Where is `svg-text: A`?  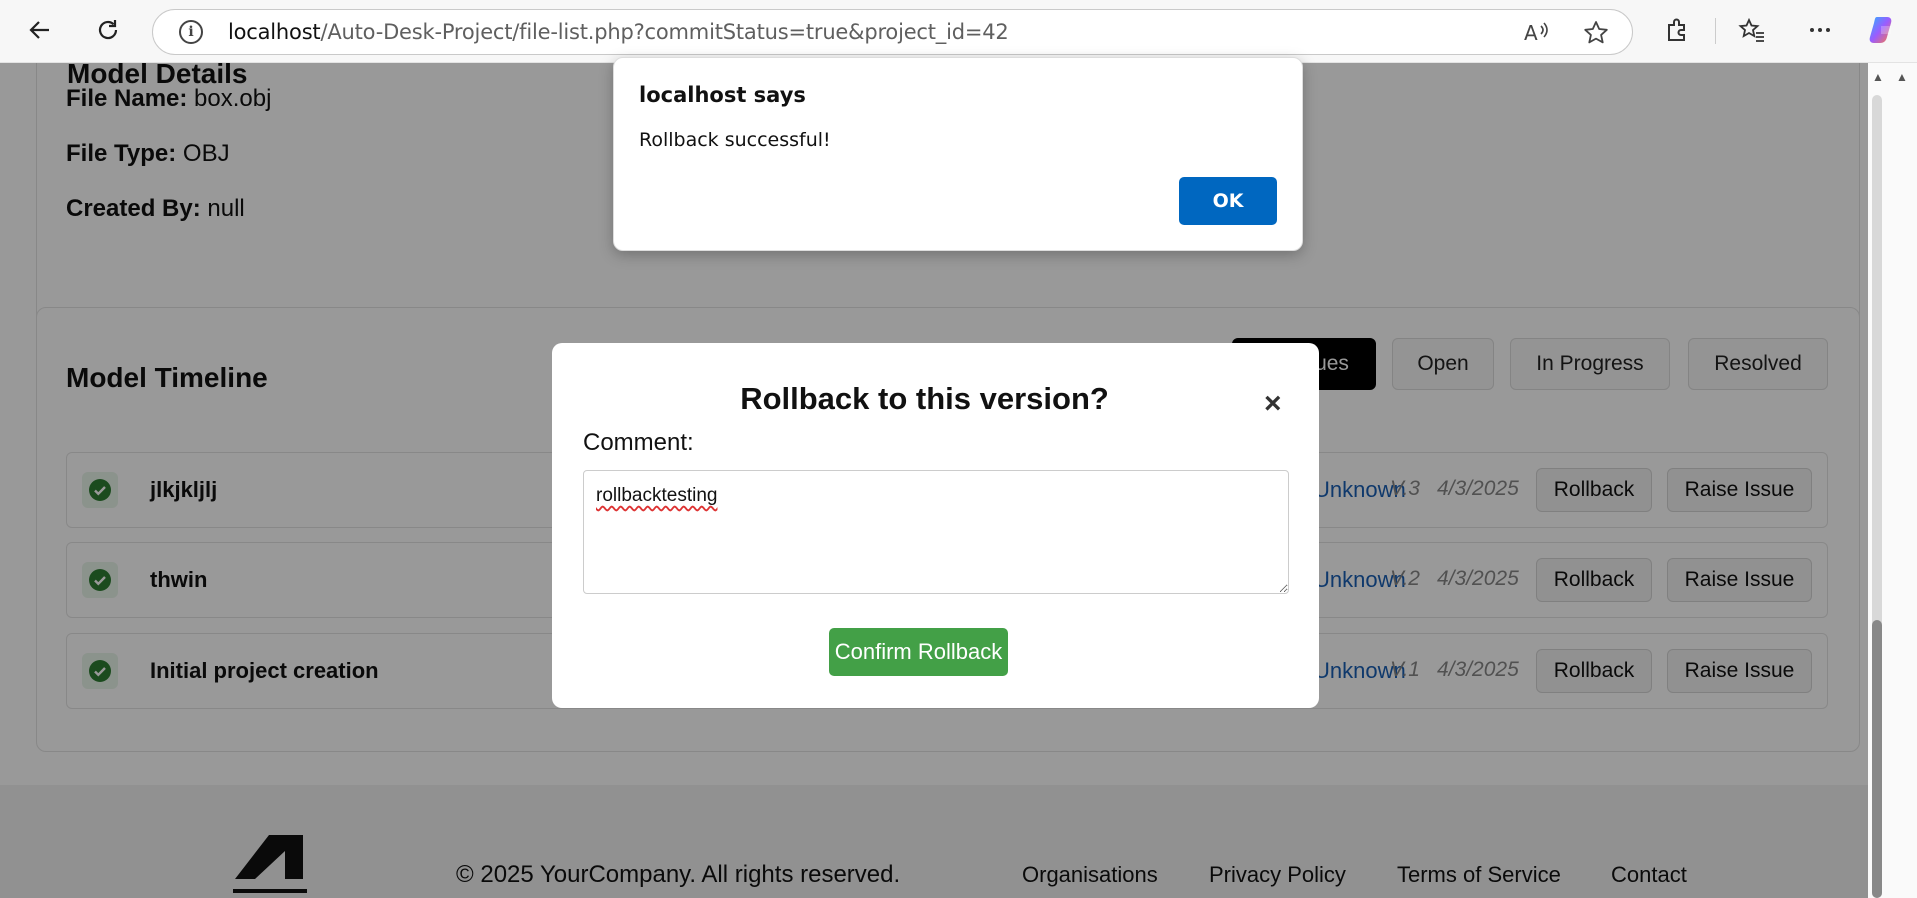
svg-text: A is located at coordinates (1531, 33).